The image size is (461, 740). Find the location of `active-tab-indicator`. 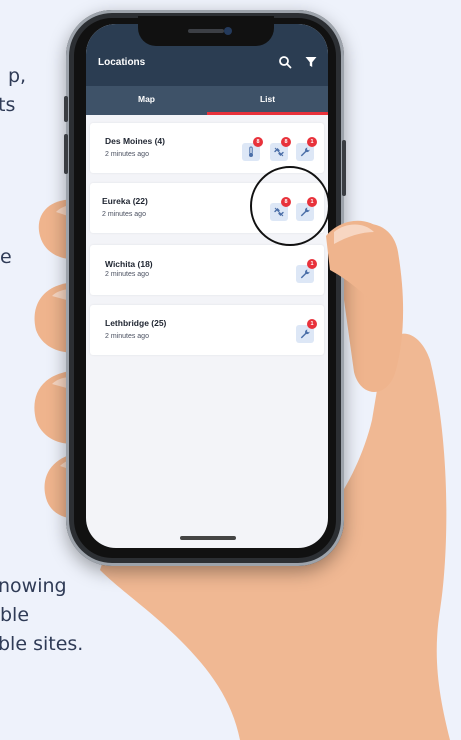

active-tab-indicator is located at coordinates (267, 113).